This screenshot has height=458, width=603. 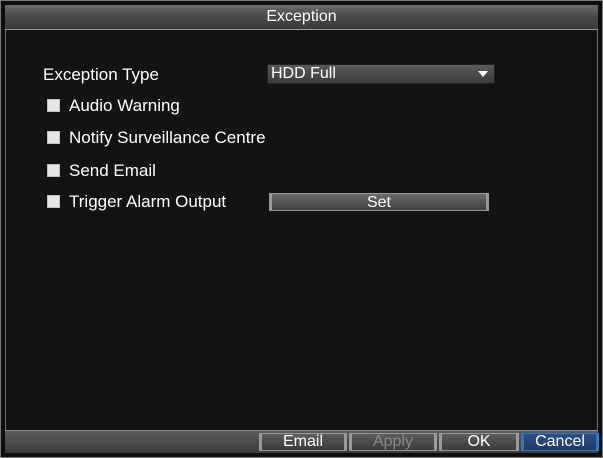 I want to click on option-send-email: Send Email, so click(x=147, y=171).